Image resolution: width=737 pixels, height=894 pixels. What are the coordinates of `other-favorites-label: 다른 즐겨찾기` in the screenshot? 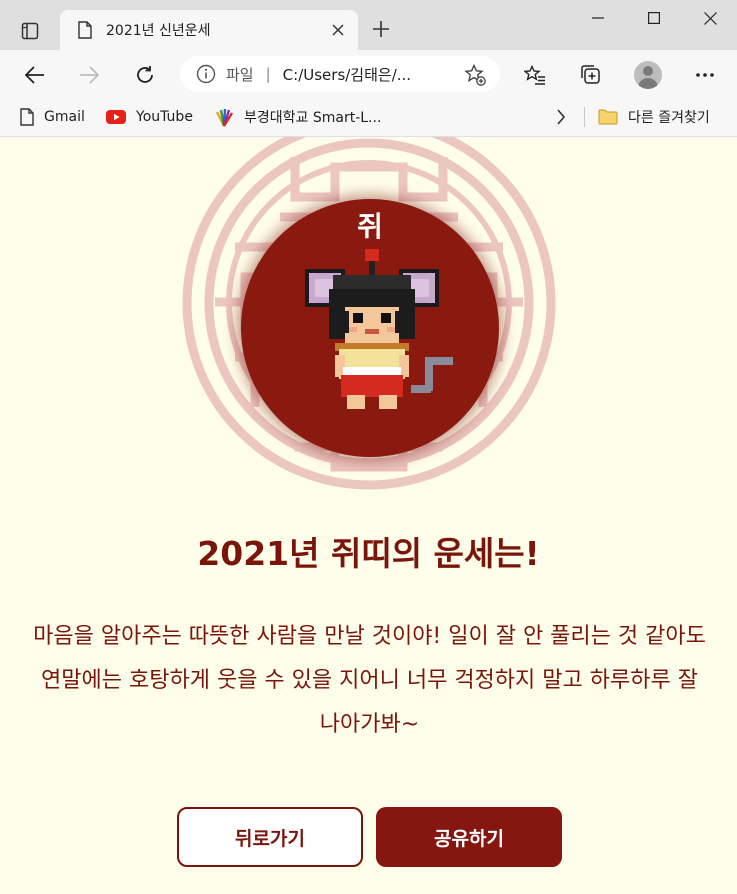 It's located at (669, 118).